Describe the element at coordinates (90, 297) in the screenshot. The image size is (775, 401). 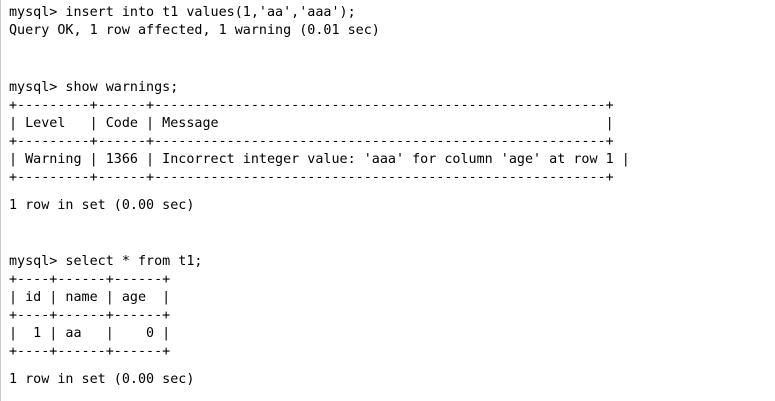
I see `select-table-header: | id | name | age |` at that location.